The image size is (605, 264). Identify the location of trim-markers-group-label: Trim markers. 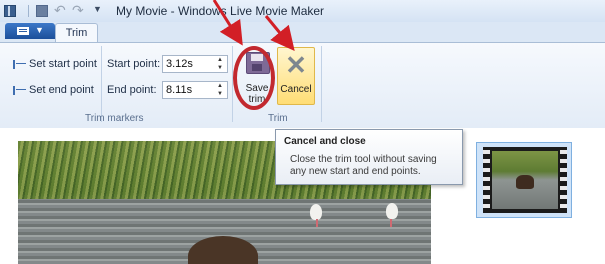
(114, 118).